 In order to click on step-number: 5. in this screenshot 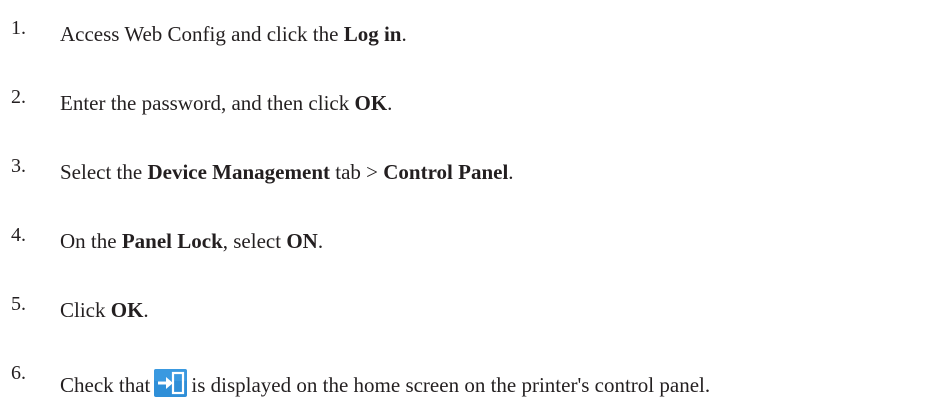, I will do `click(18, 304)`.